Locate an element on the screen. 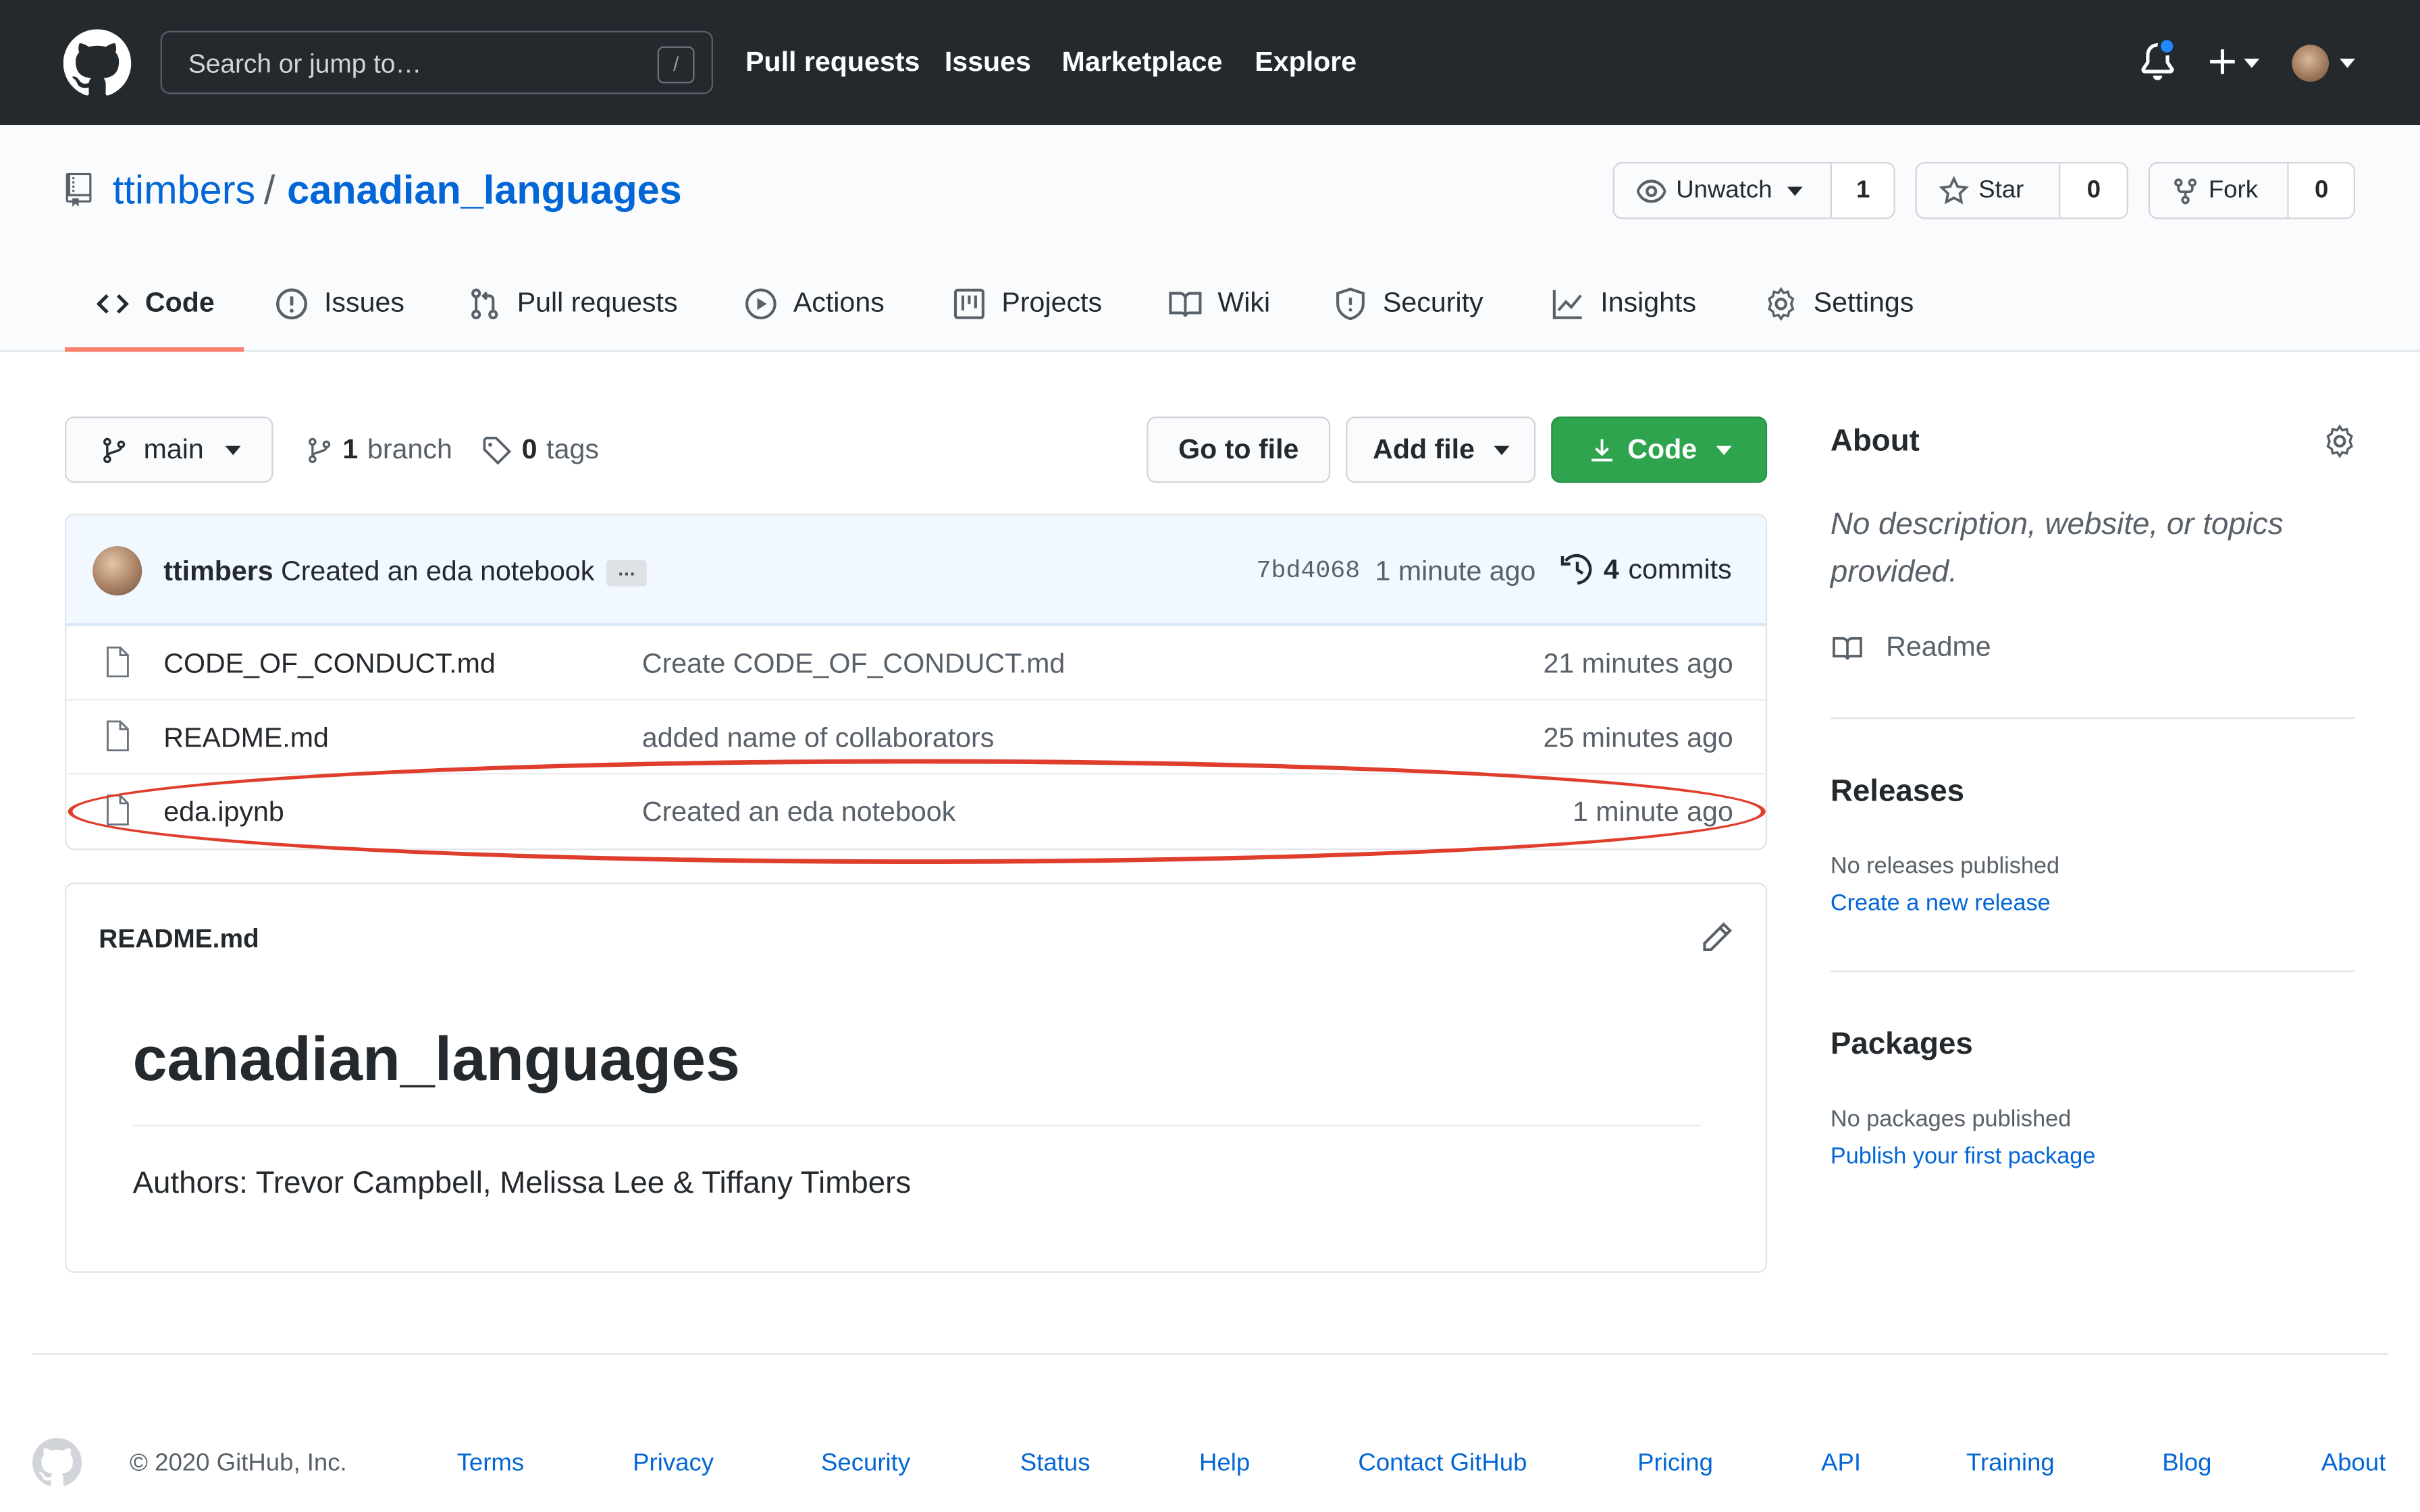 This screenshot has height=1512, width=2420. footer-link-pricing: Pricing is located at coordinates (1675, 1464).